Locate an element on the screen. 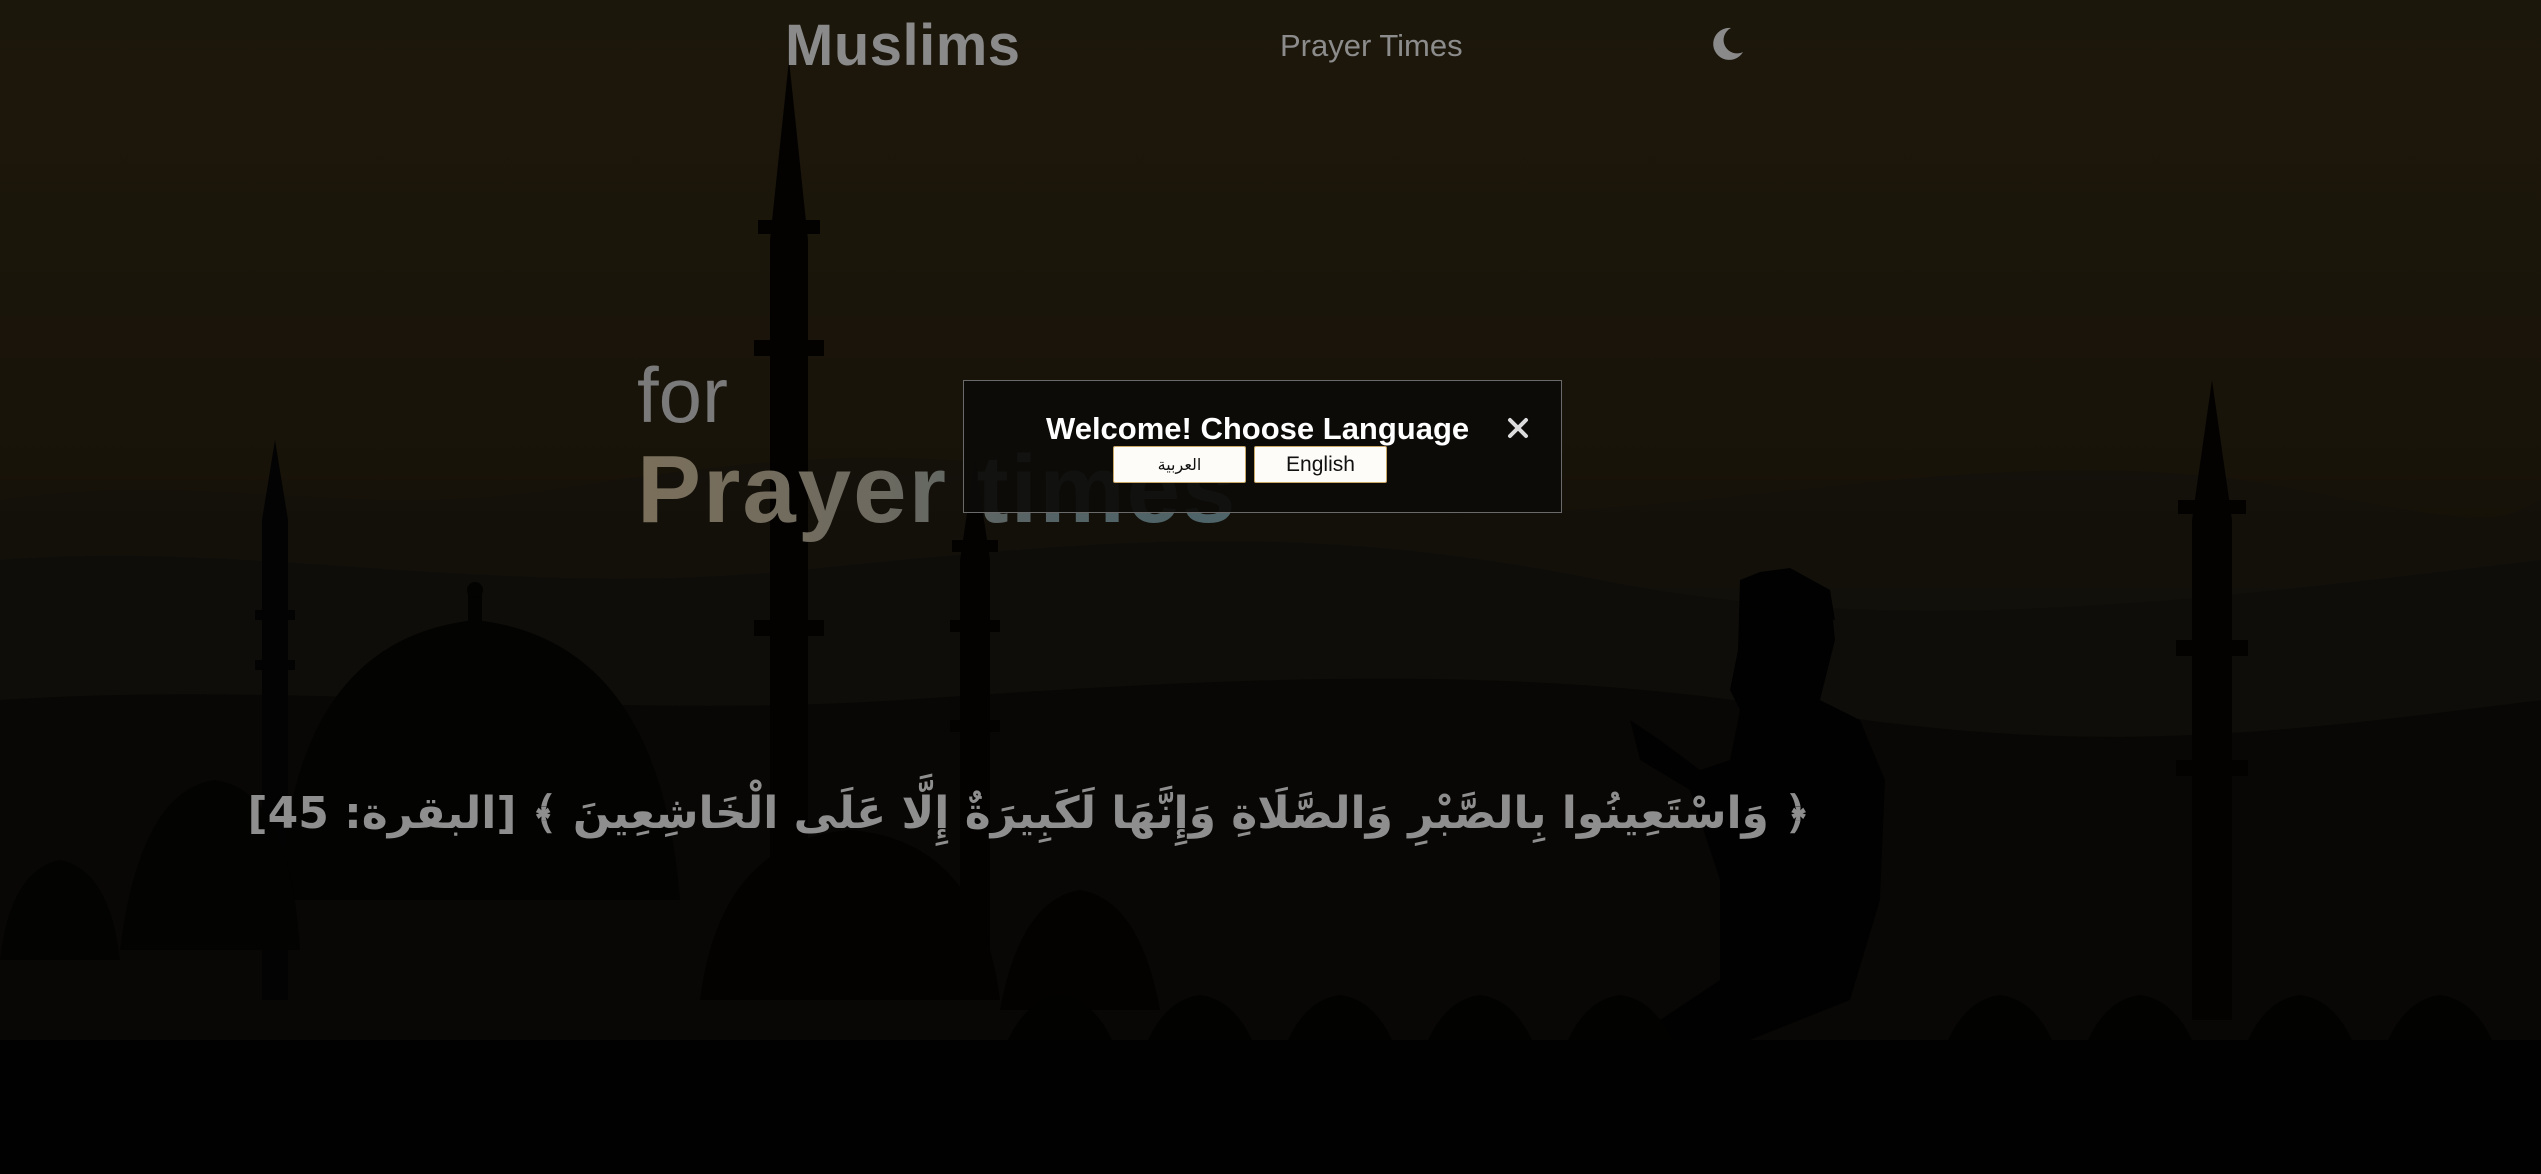 The image size is (2541, 1174). language-modal: Welcome! Choose Language العربية English is located at coordinates (1262, 446).